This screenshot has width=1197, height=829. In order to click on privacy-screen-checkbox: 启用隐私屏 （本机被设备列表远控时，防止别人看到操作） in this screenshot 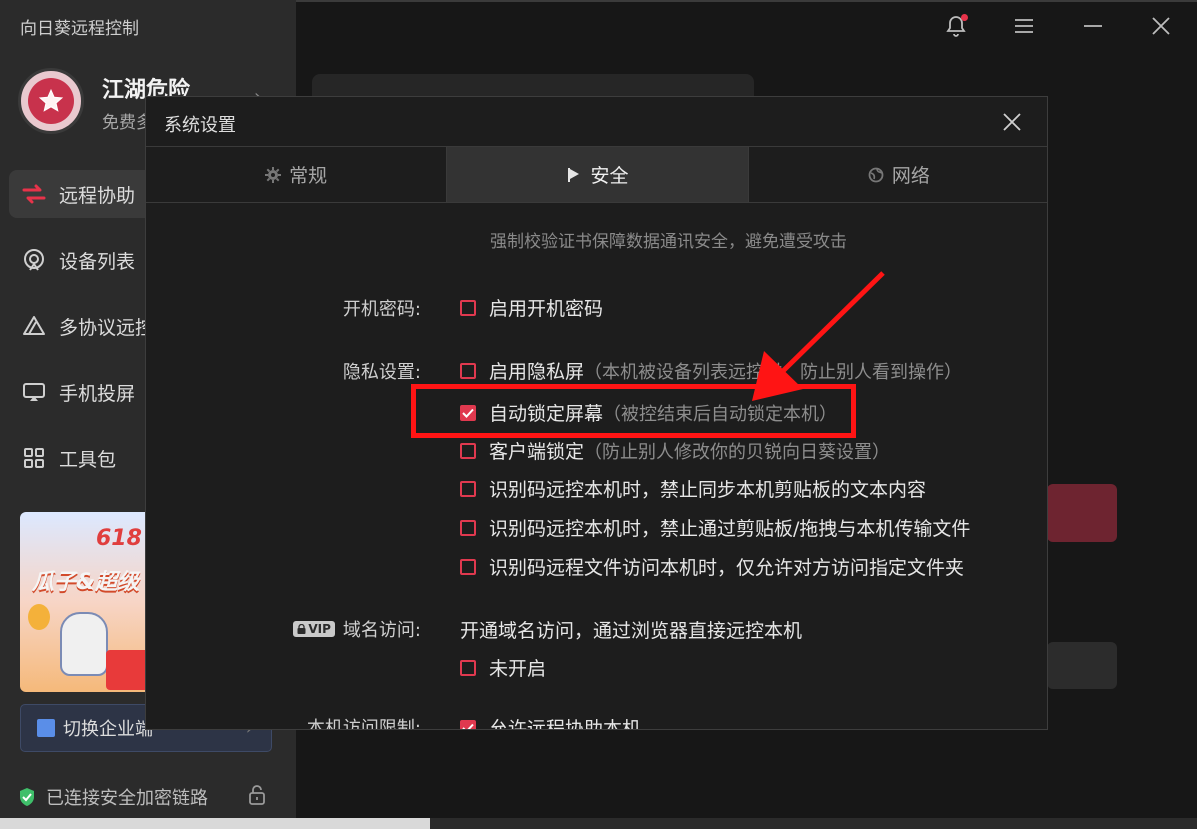, I will do `click(711, 370)`.